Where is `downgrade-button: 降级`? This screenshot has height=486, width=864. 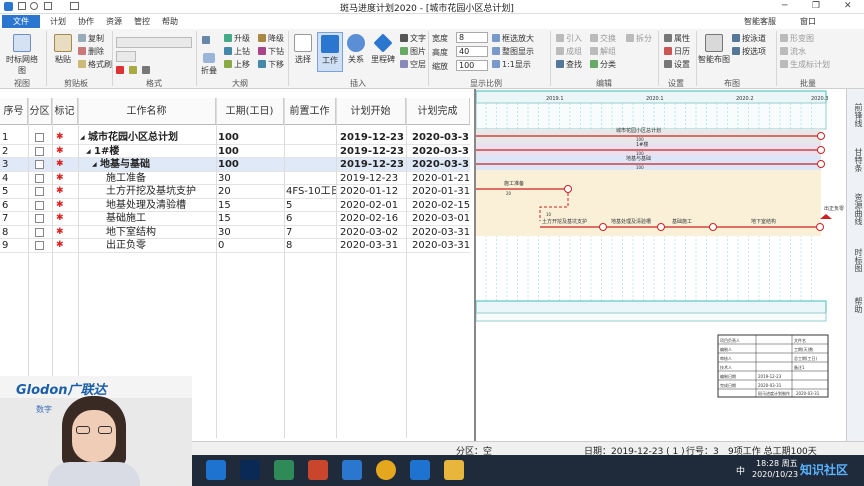 downgrade-button: 降级 is located at coordinates (271, 38).